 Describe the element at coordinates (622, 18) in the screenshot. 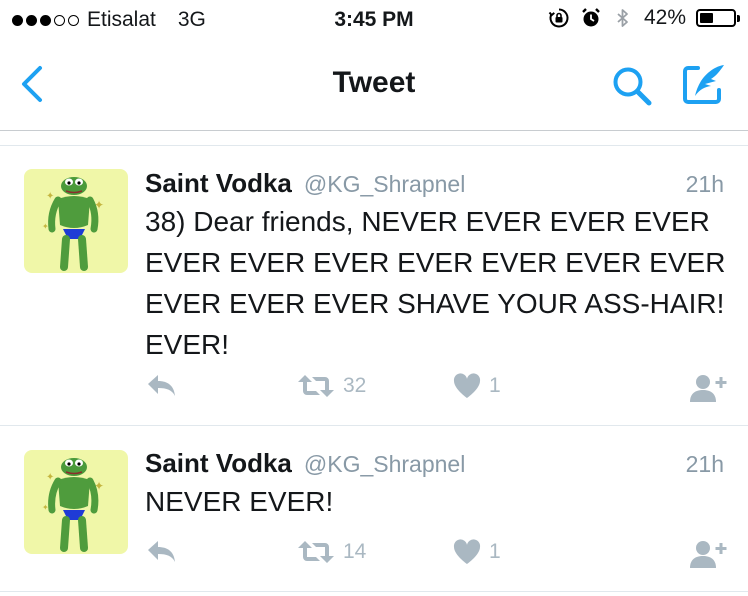

I see `bluetooth-icon` at that location.